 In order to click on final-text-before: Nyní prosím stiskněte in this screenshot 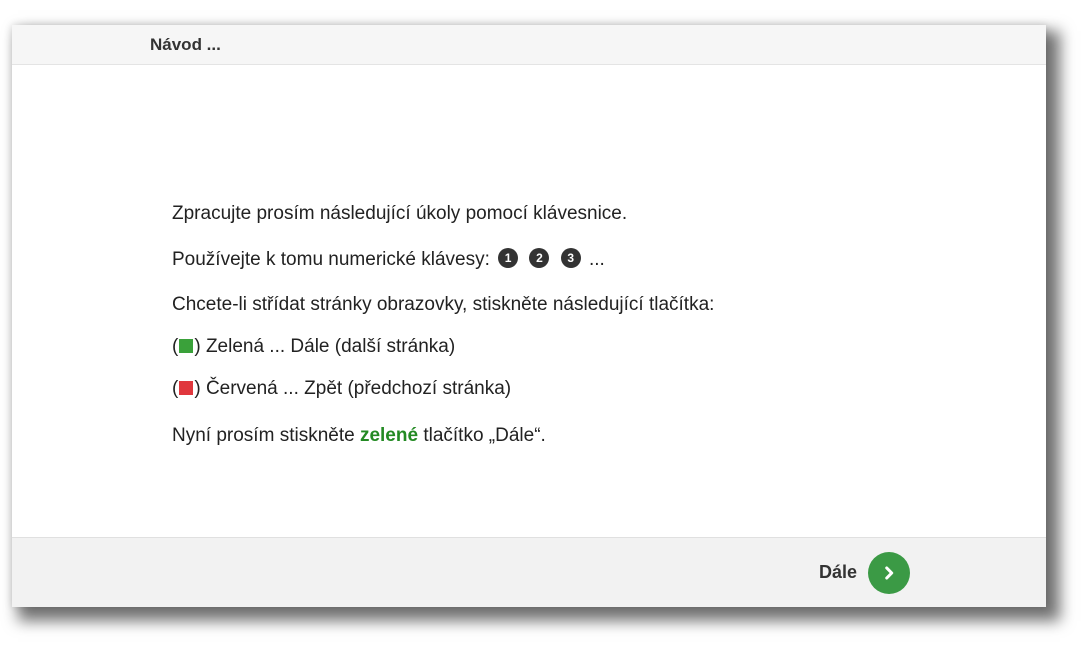, I will do `click(263, 435)`.